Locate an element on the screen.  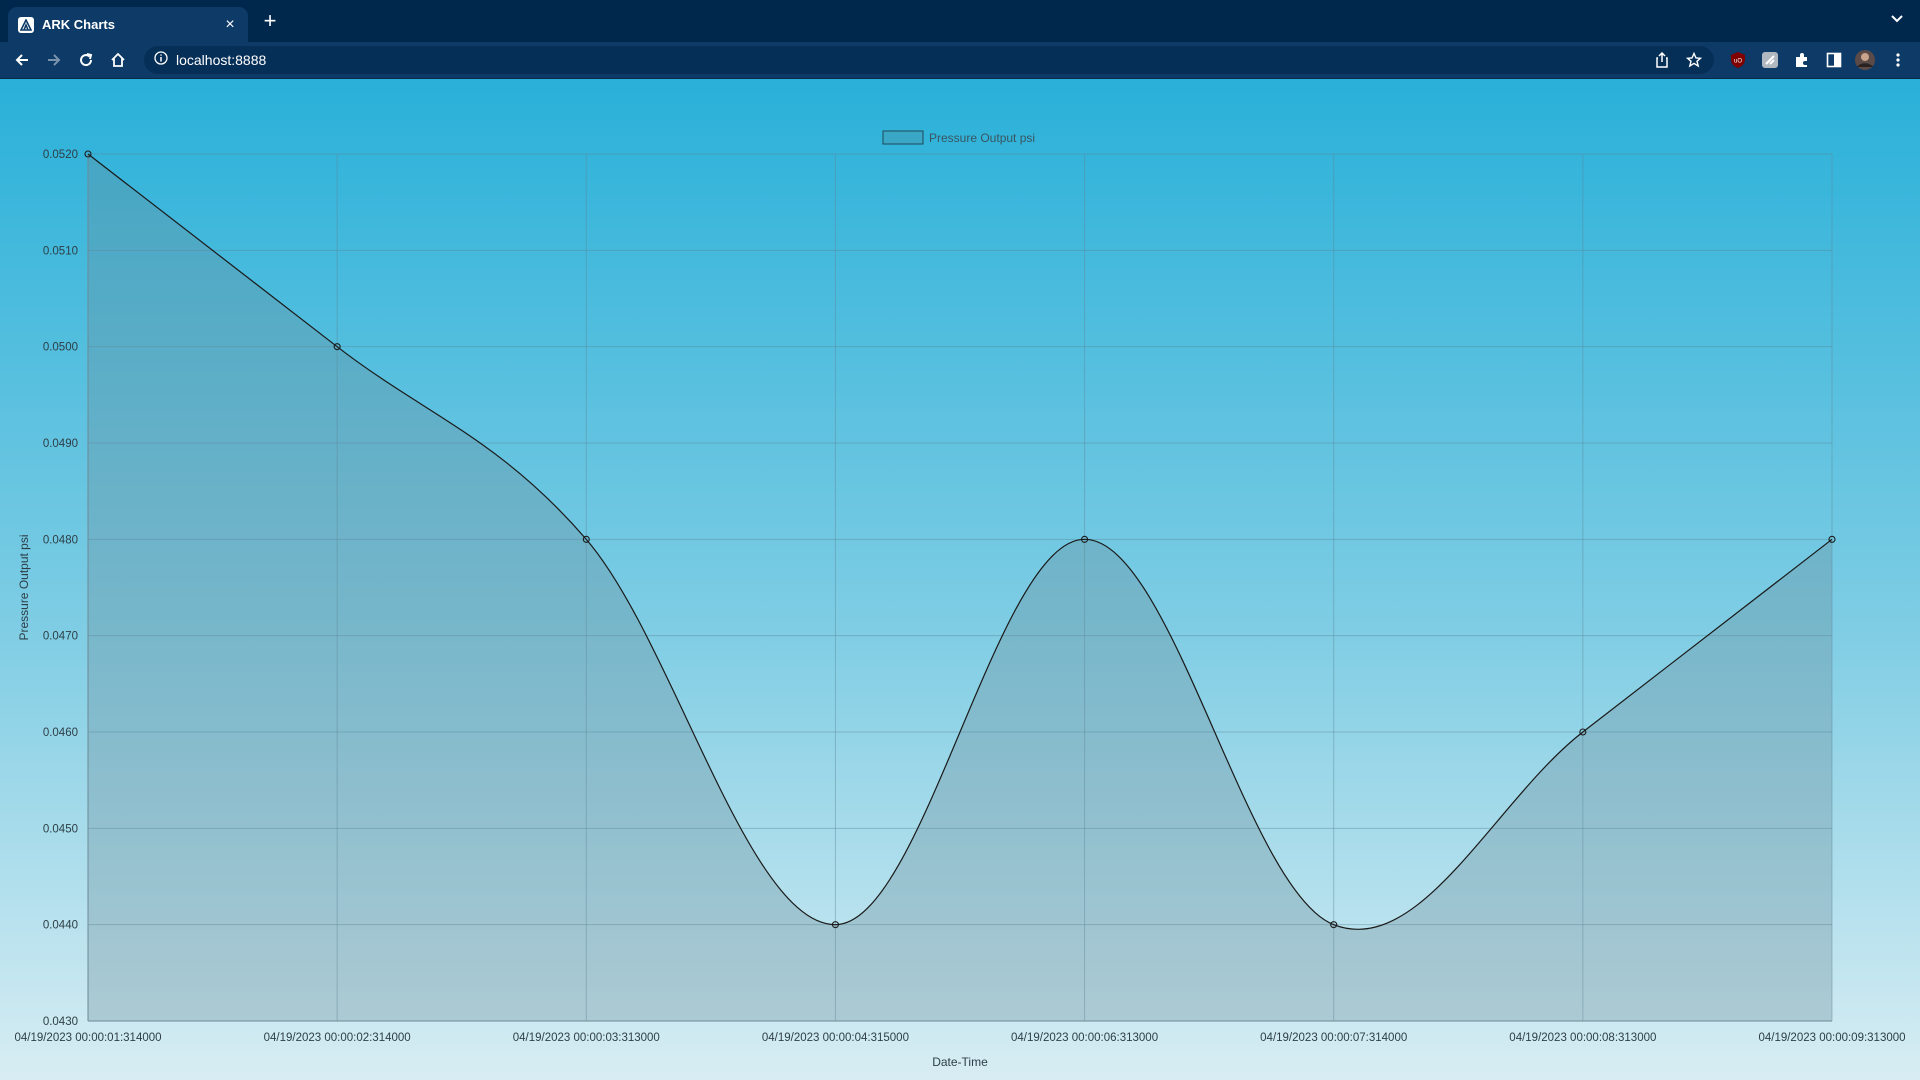
tab-search-chevron-icon is located at coordinates (1897, 21).